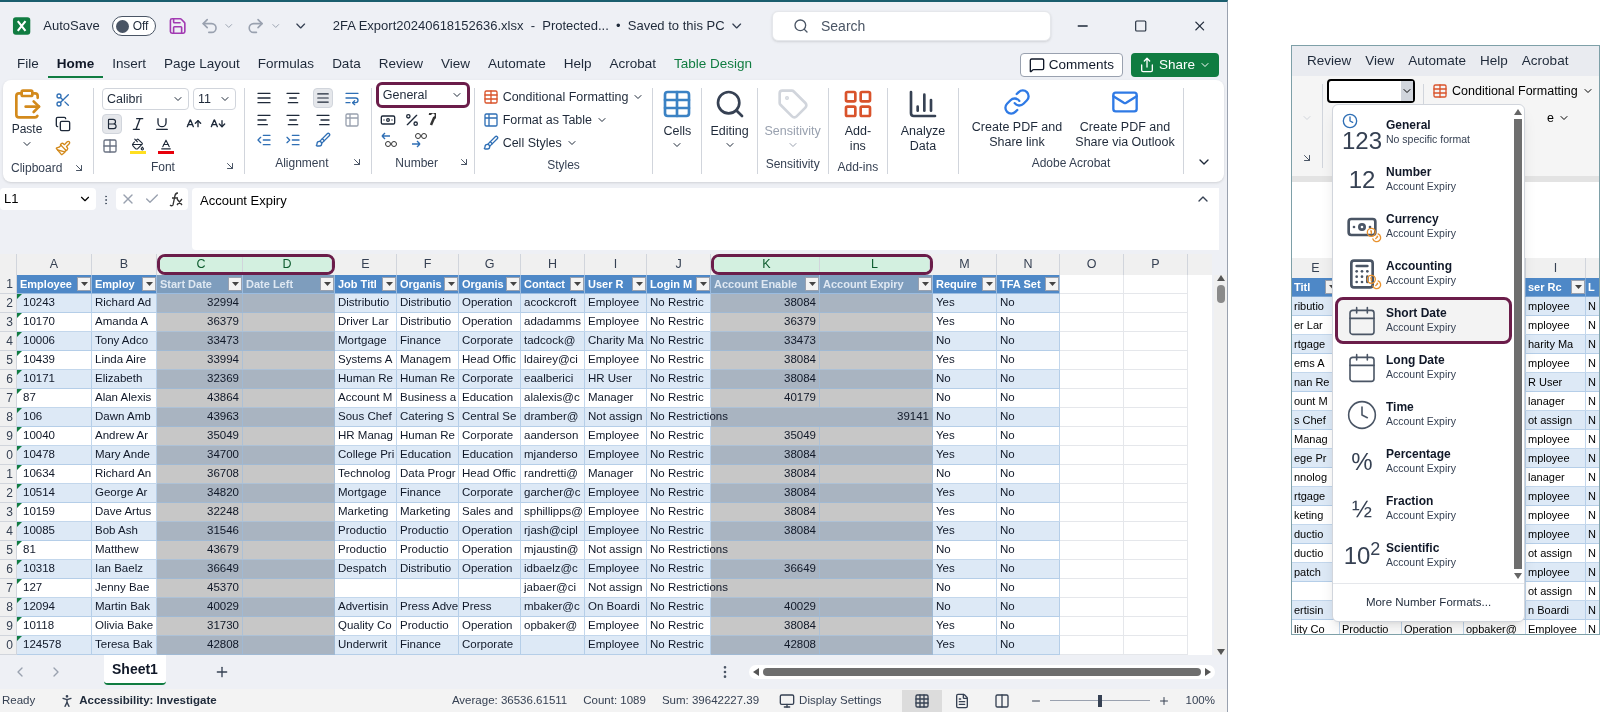 The image size is (1600, 712). I want to click on scroll-down-icon, so click(1518, 576).